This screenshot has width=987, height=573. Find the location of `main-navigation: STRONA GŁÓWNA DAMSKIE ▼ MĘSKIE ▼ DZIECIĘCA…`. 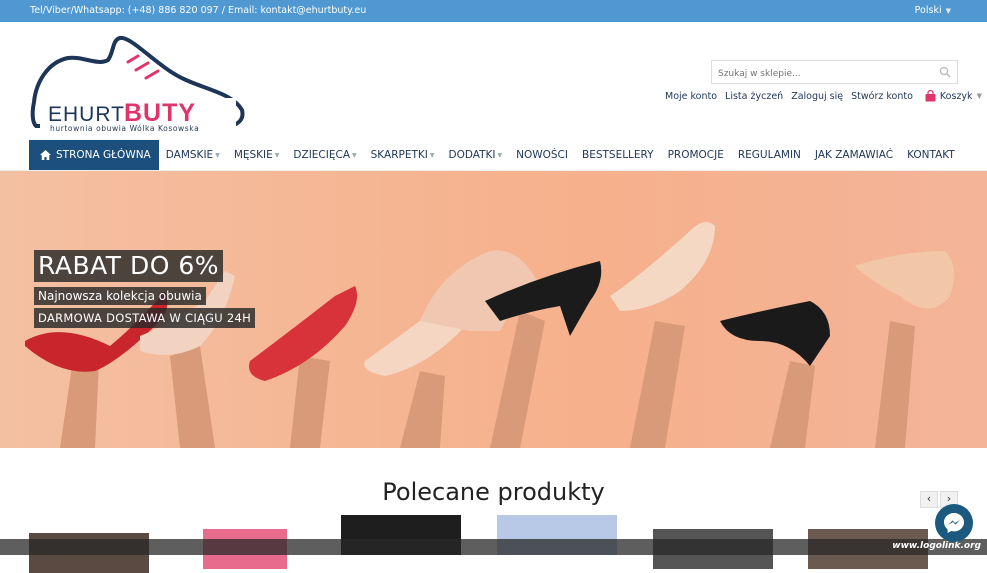

main-navigation: STRONA GŁÓWNA DAMSKIE ▼ MĘSKIE ▼ DZIECIĘCA… is located at coordinates (495, 155).